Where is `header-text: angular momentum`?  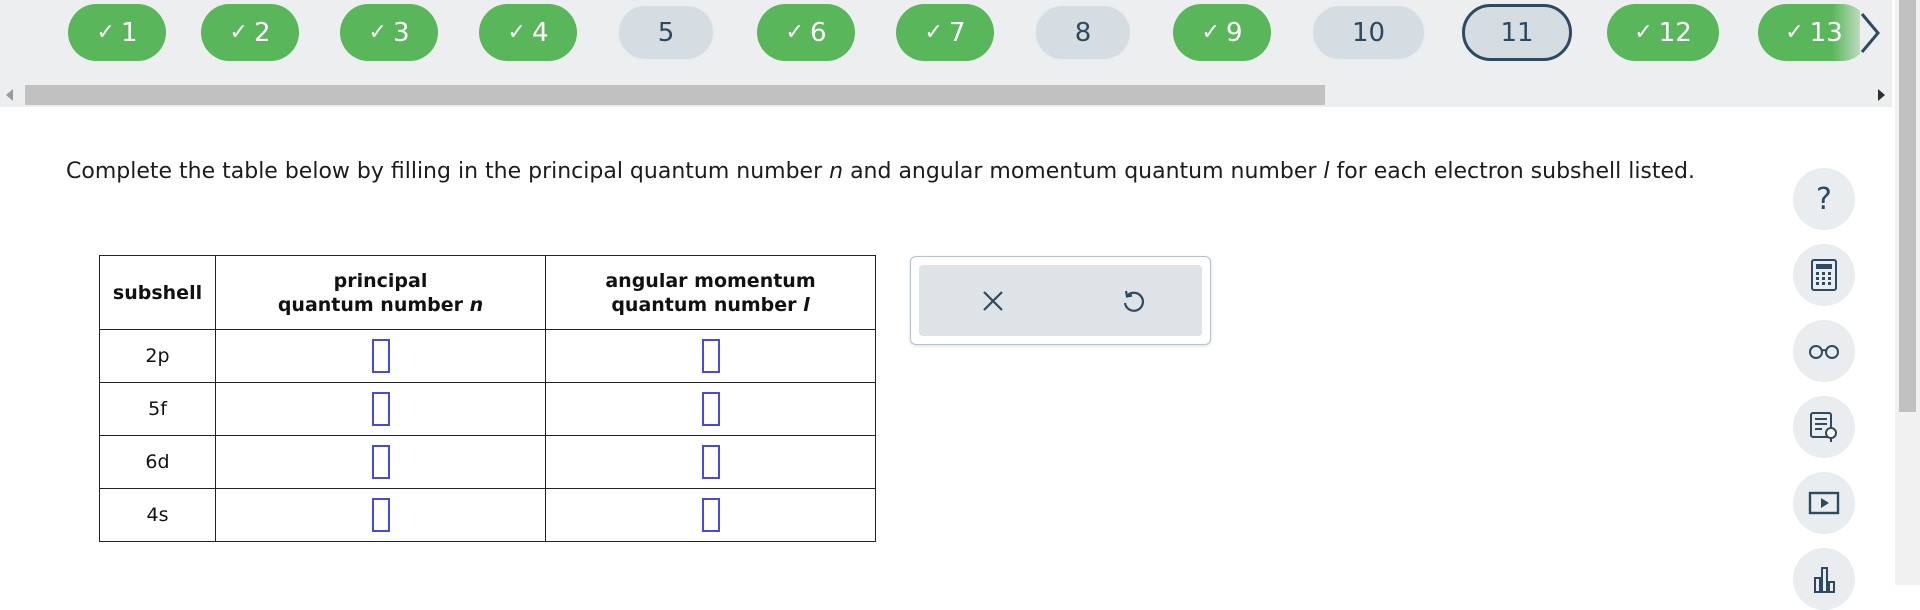 header-text: angular momentum is located at coordinates (710, 280).